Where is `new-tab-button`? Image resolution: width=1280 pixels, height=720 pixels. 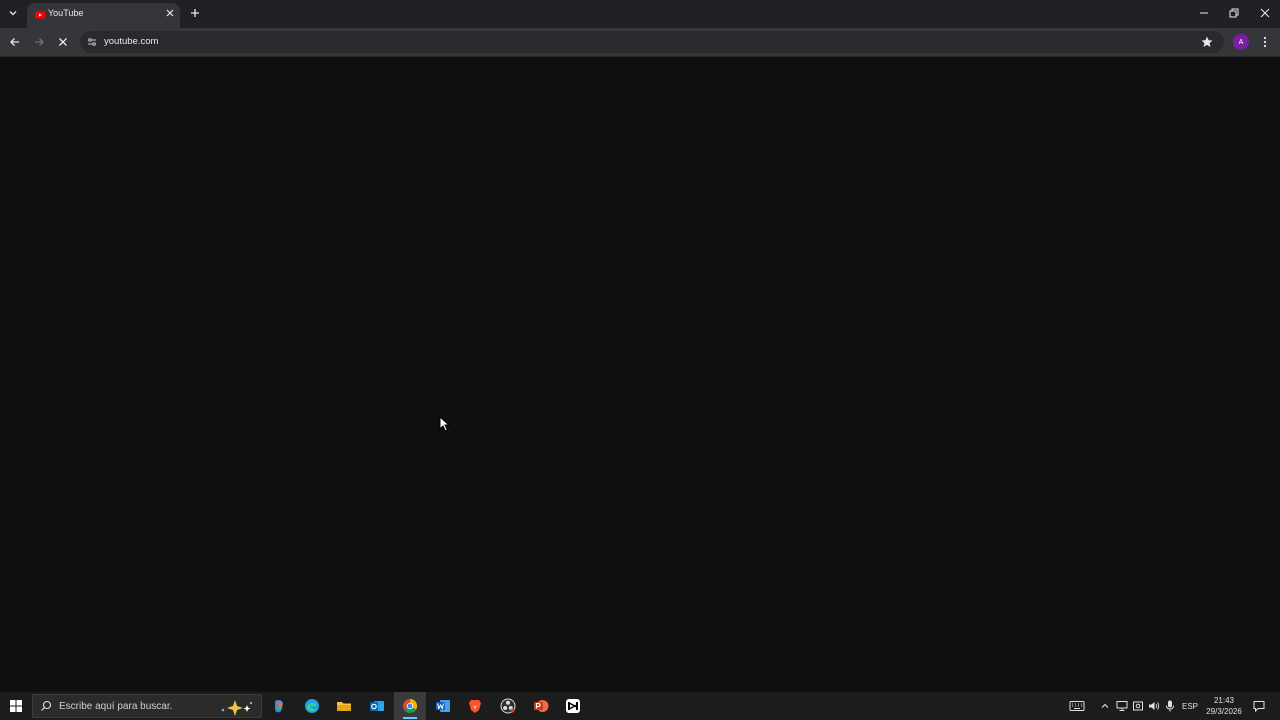 new-tab-button is located at coordinates (195, 13).